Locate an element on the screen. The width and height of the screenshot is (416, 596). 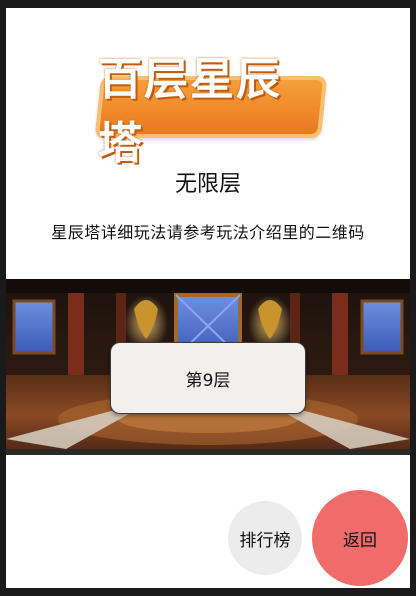
current-floor-label: 第9层 is located at coordinates (208, 380).